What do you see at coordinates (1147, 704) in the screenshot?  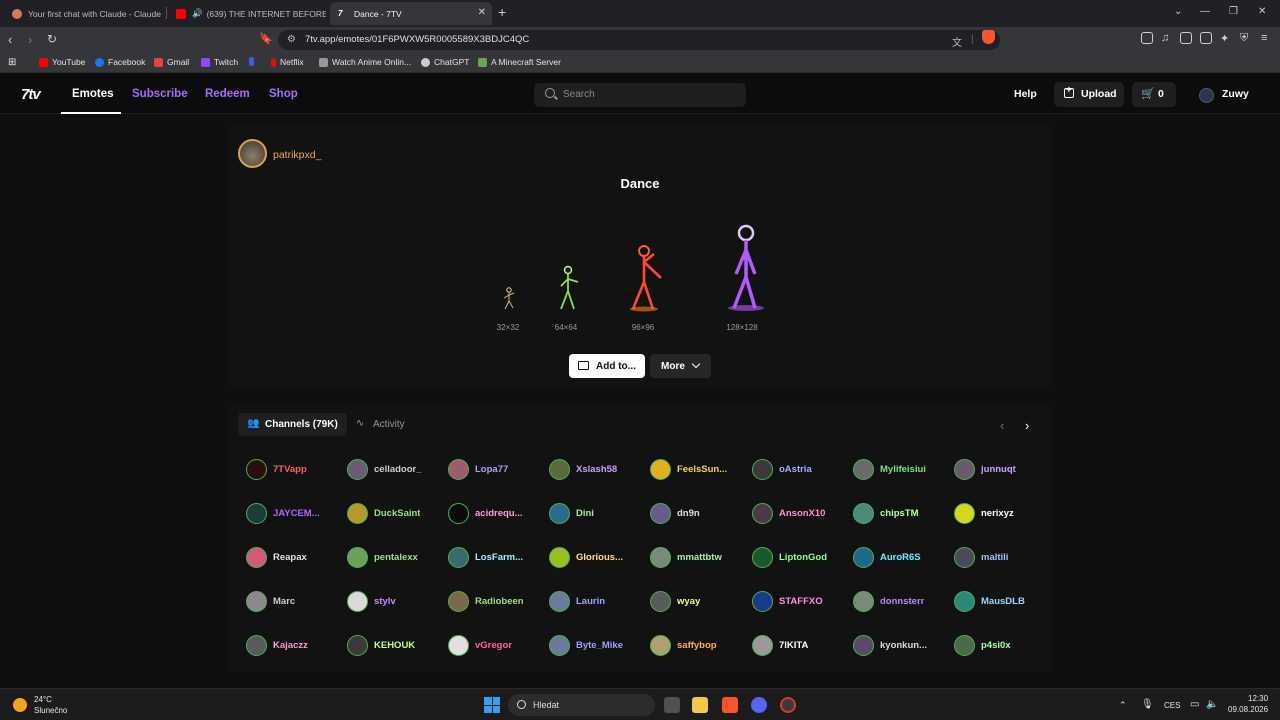 I see `microphone-icon: 🎙` at bounding box center [1147, 704].